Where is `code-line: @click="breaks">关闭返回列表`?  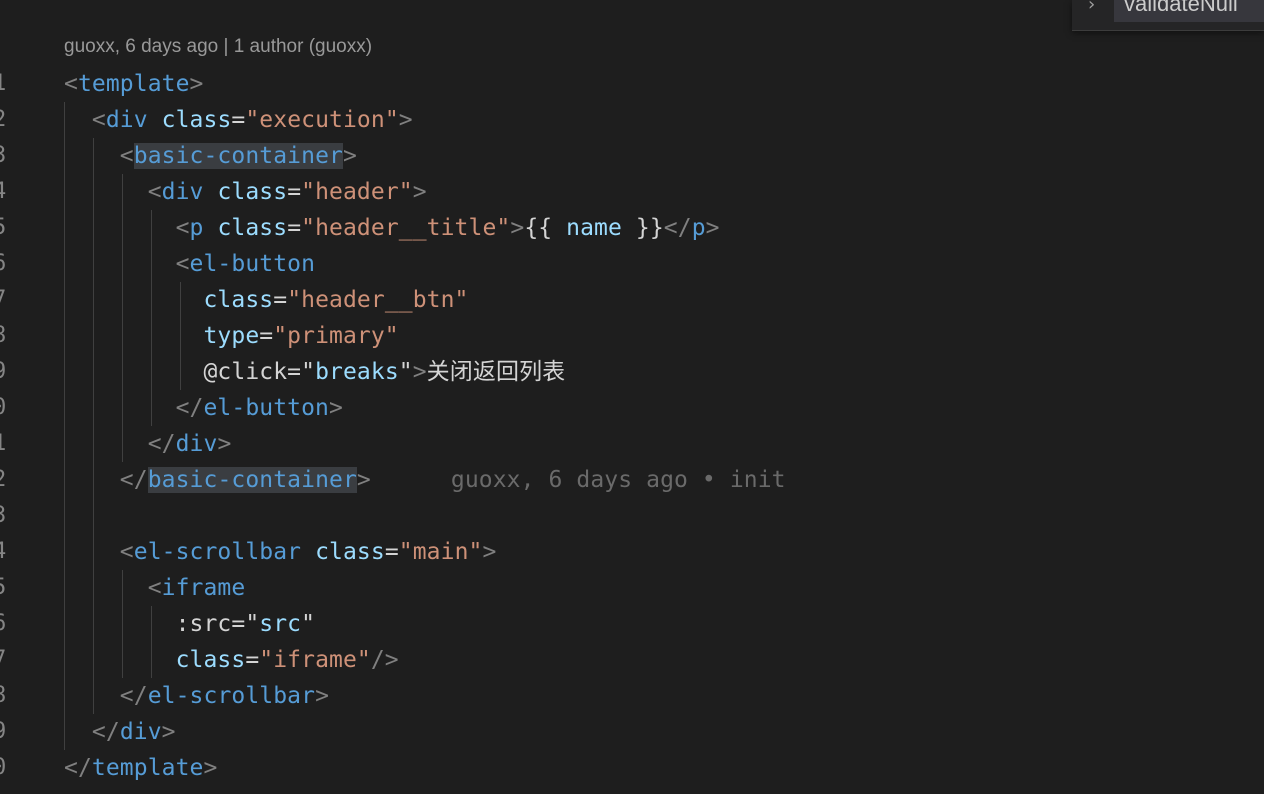 code-line: @click="breaks">关闭返回列表 is located at coordinates (654, 372).